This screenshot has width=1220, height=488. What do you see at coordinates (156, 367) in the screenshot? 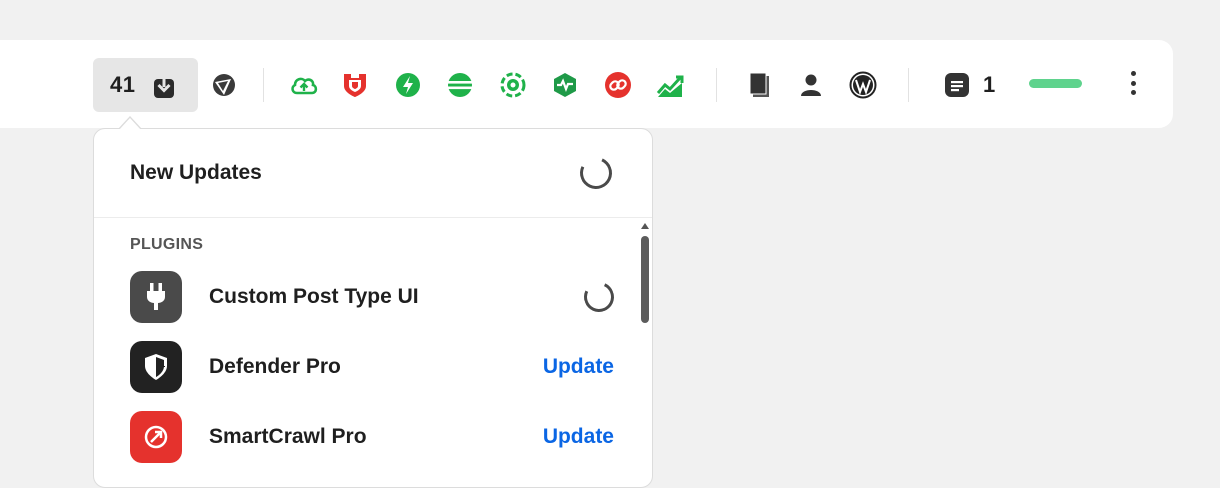
I see `shield-icon` at bounding box center [156, 367].